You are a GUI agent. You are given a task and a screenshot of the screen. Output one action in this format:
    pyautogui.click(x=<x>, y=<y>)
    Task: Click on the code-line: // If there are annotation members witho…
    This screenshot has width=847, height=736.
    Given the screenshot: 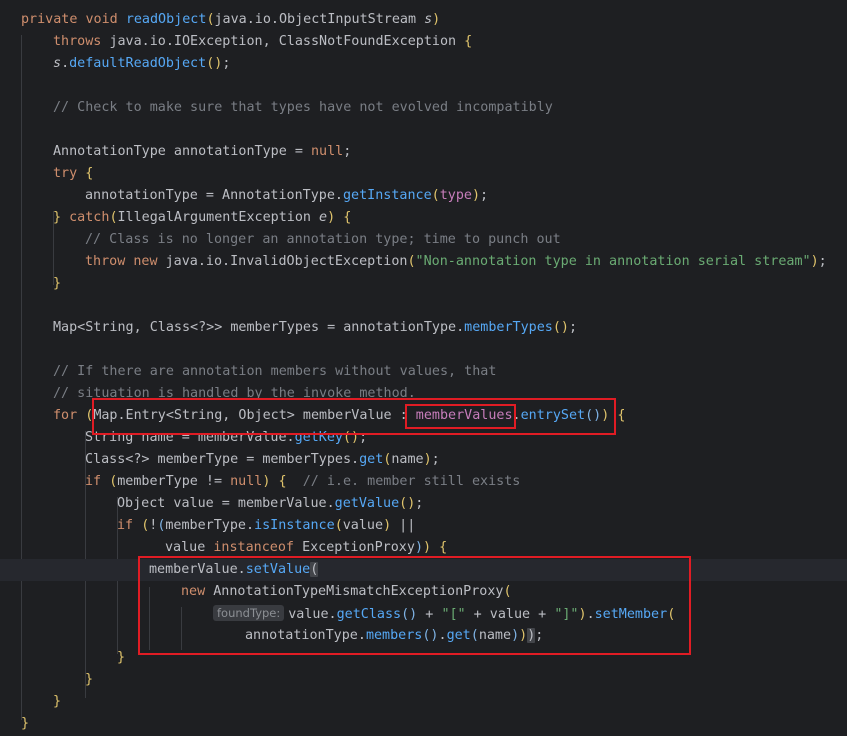 What is the action you would take?
    pyautogui.click(x=423, y=372)
    